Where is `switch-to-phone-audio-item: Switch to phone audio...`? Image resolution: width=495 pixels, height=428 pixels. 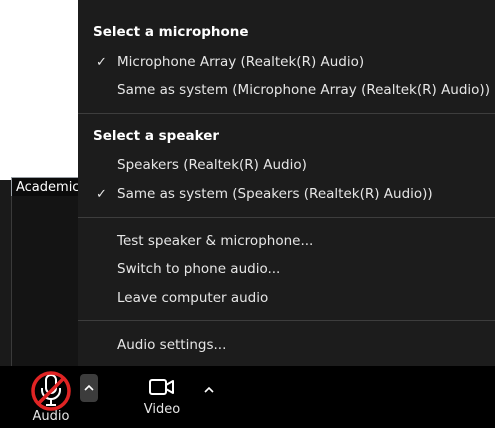
switch-to-phone-audio-item: Switch to phone audio... is located at coordinates (286, 269).